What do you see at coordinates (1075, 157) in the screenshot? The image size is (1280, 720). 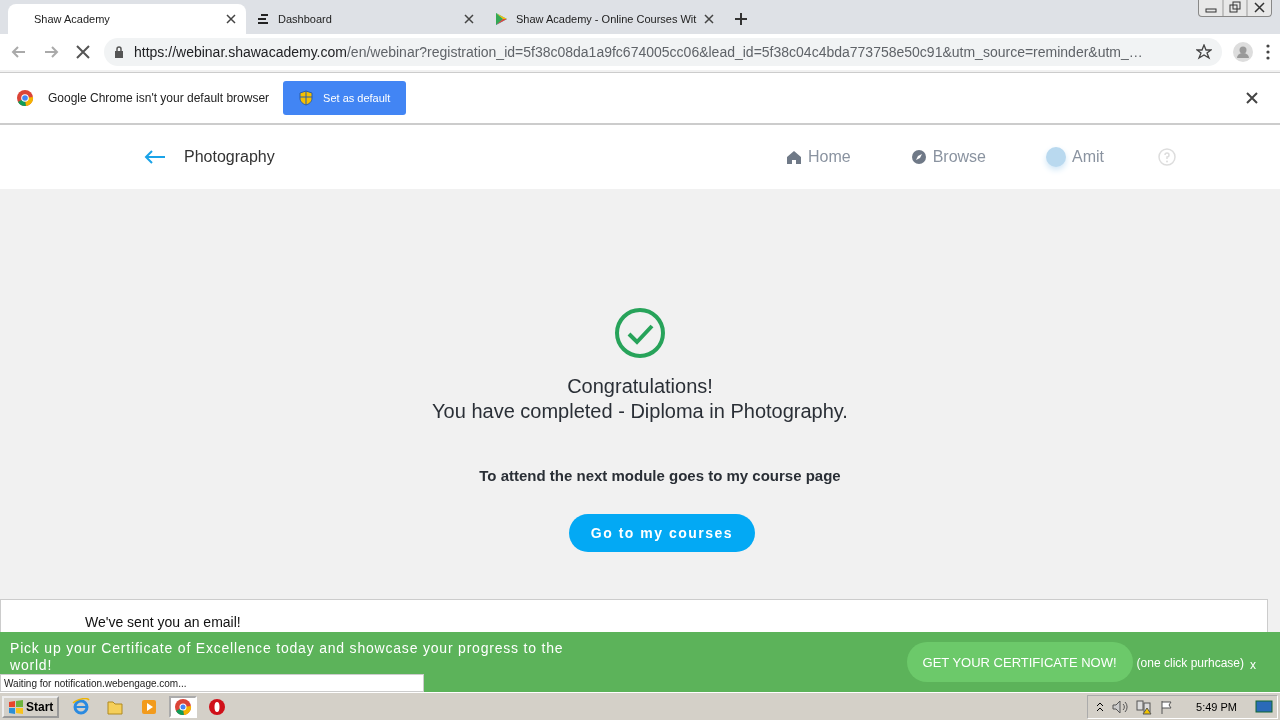 I see `nav-link: Amit` at bounding box center [1075, 157].